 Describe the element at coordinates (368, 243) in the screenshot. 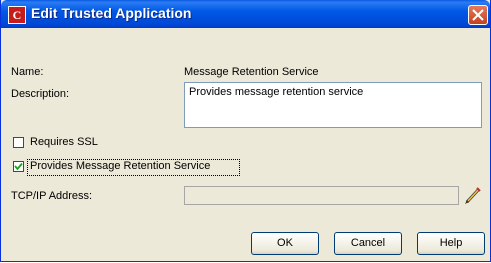

I see `cancel-button: Cancel` at that location.